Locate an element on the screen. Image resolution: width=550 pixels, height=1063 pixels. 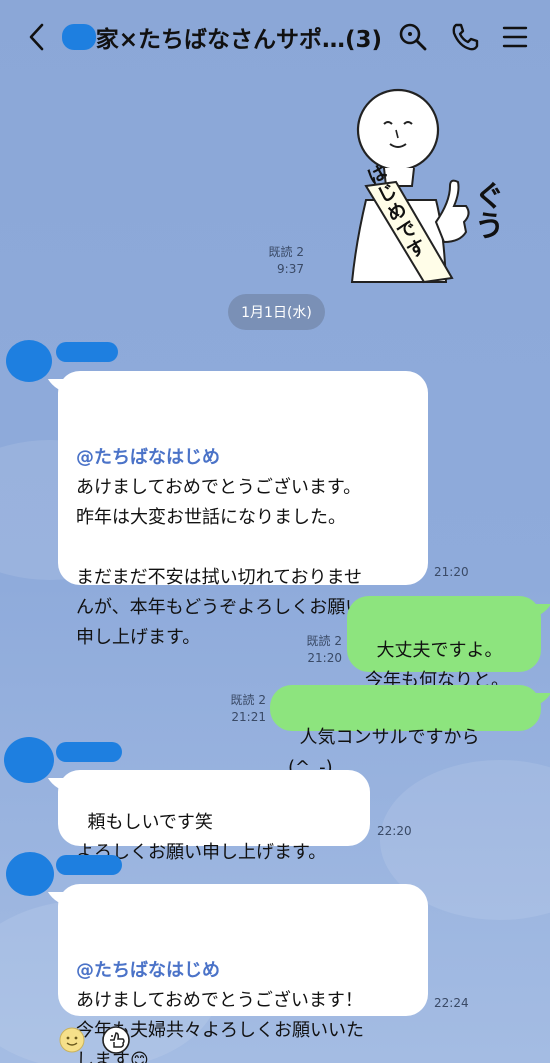
read-receipt: 既読 2 21:20 is located at coordinates (321, 650).